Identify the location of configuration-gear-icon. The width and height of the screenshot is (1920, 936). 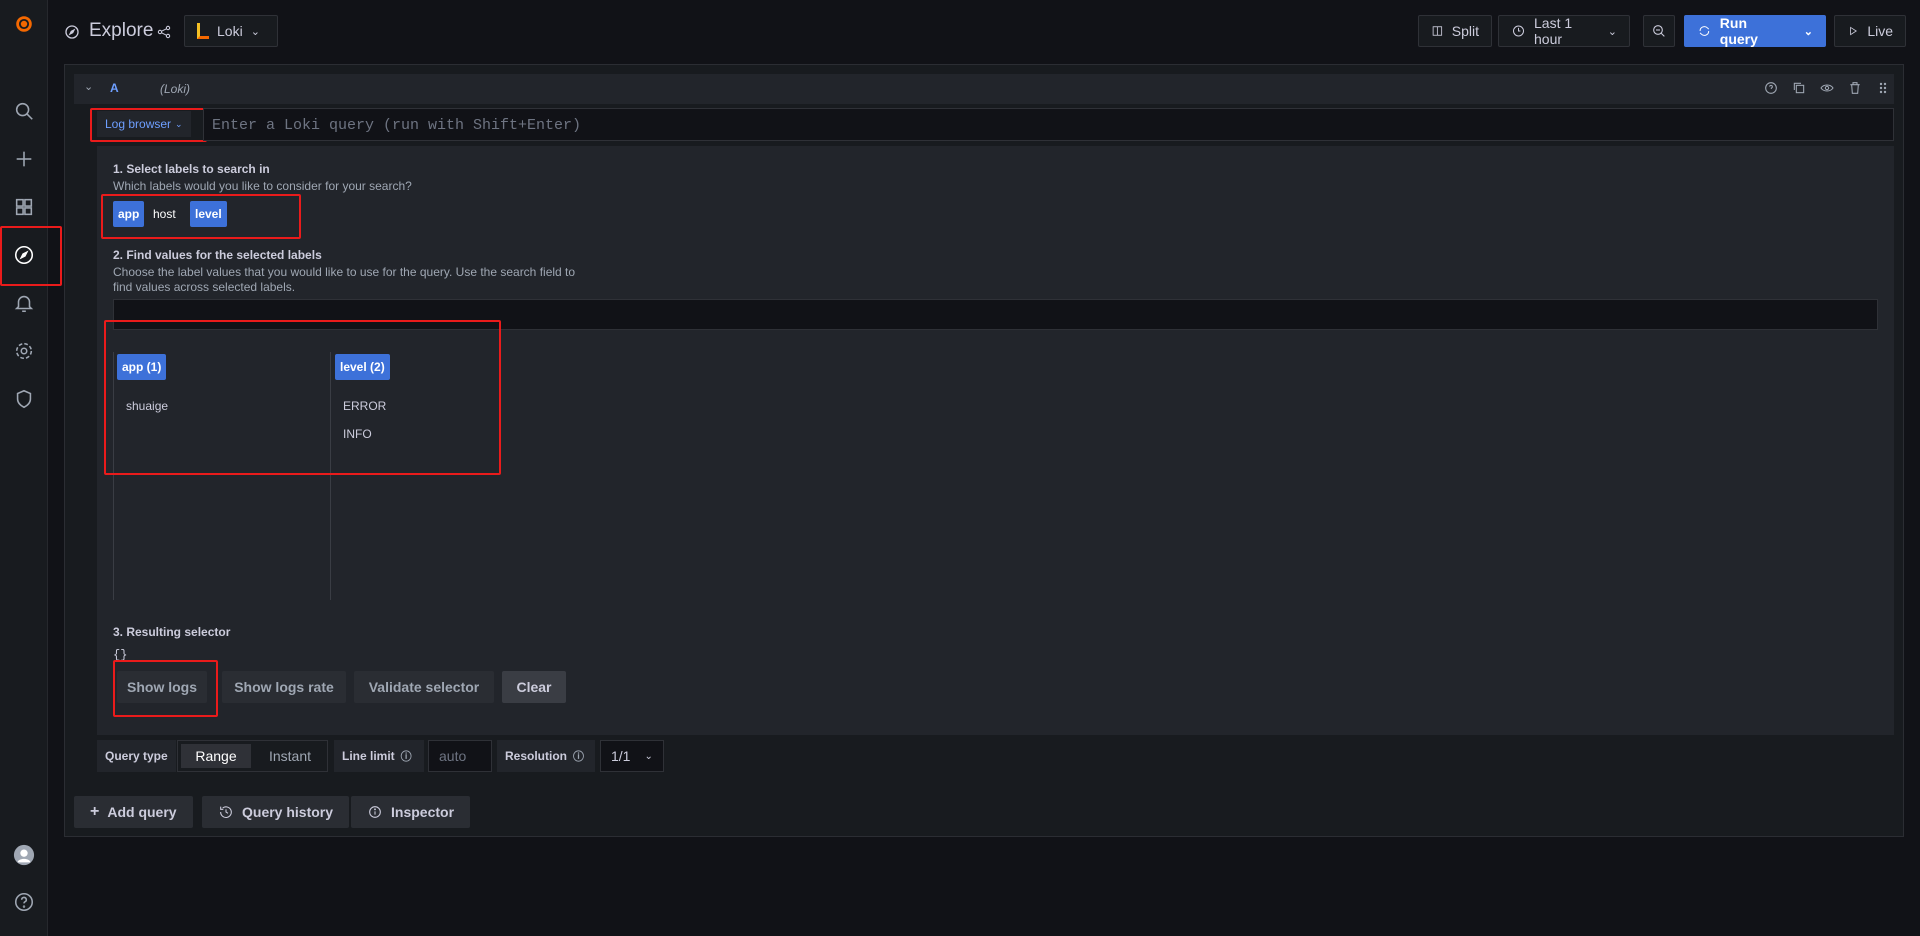
(24, 351).